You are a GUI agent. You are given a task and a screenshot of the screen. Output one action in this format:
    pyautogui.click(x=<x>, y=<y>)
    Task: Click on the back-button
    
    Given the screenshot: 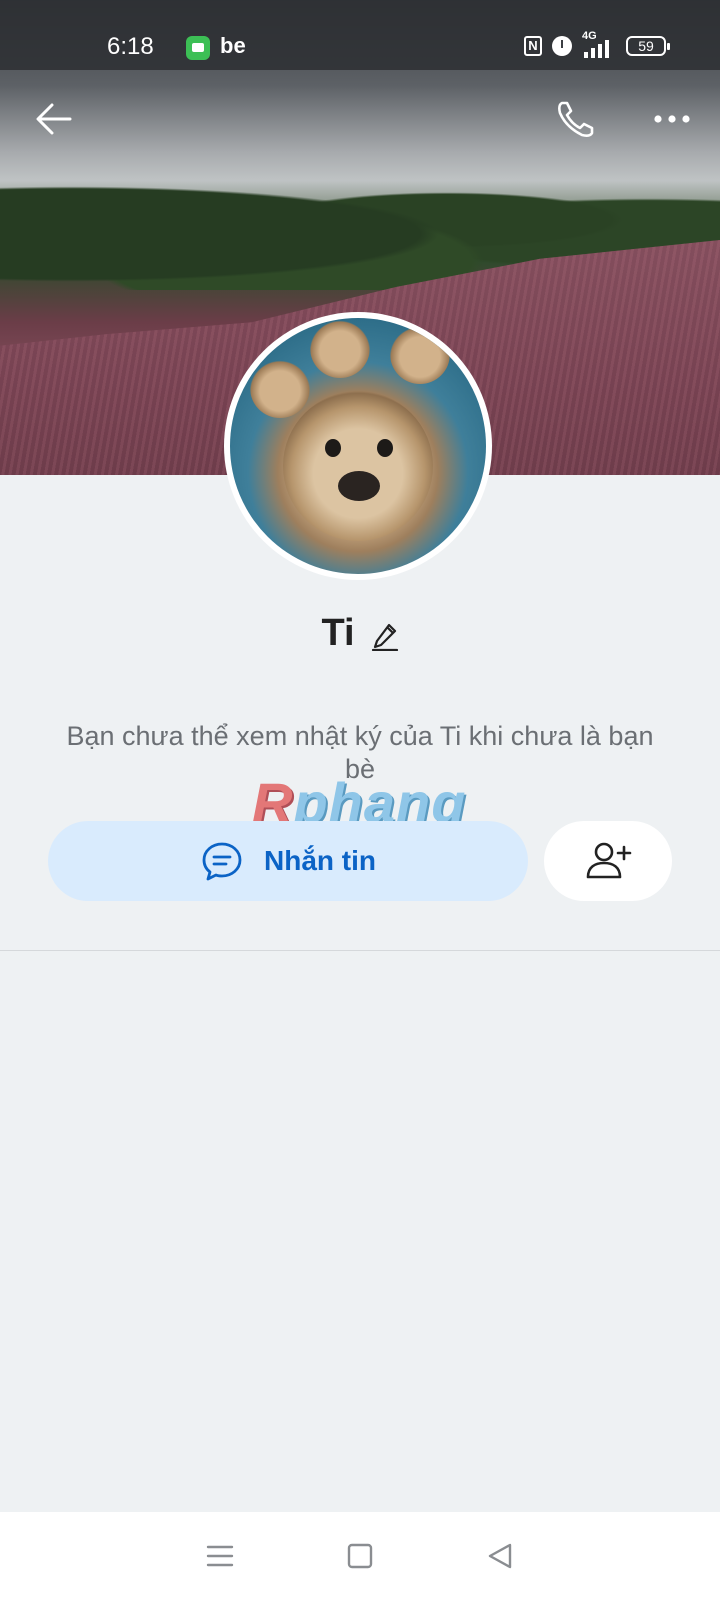 What is the action you would take?
    pyautogui.click(x=56, y=119)
    